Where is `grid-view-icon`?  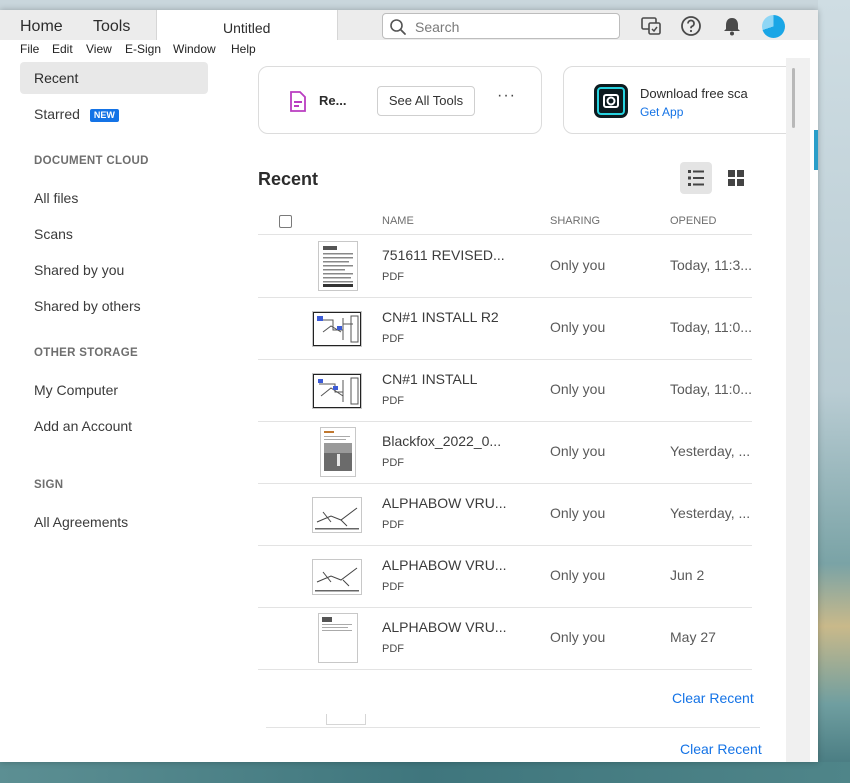
grid-view-icon is located at coordinates (736, 178).